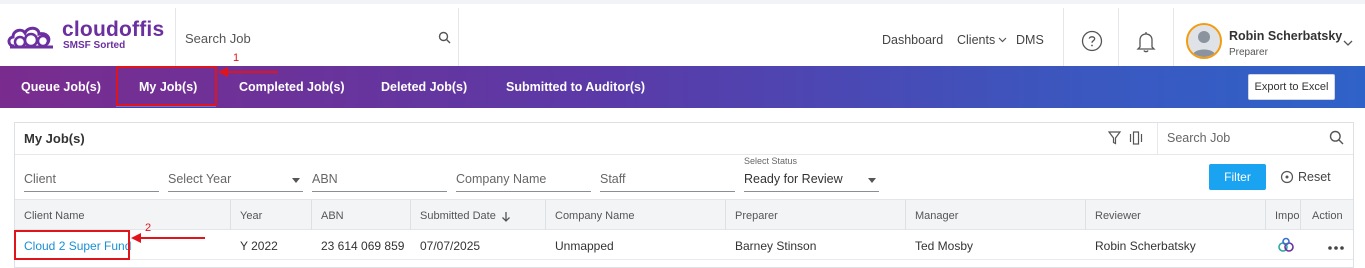  I want to click on col-abn: ABN, so click(332, 216).